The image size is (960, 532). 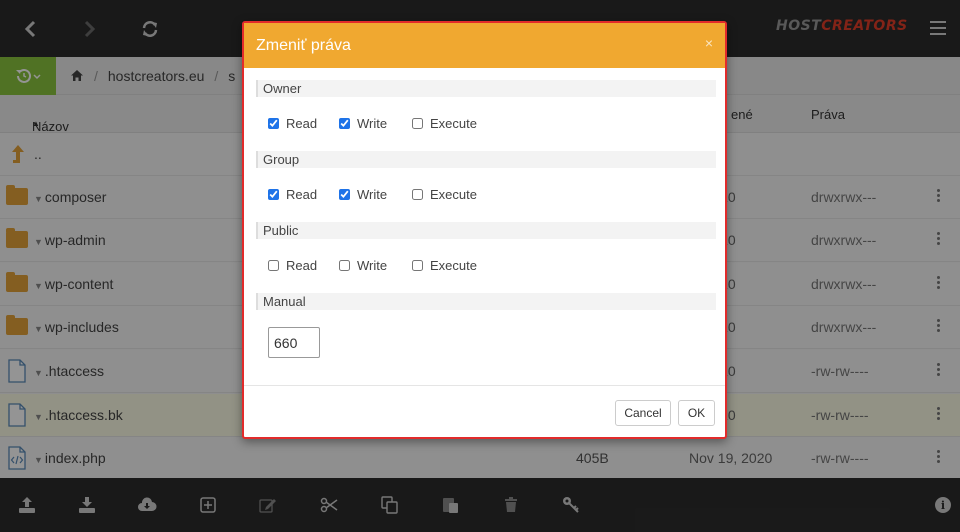 I want to click on group-write-input, so click(x=344, y=194).